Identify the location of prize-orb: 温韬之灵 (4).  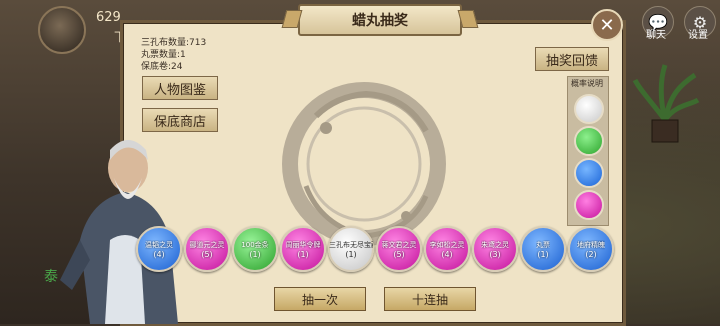
(159, 249).